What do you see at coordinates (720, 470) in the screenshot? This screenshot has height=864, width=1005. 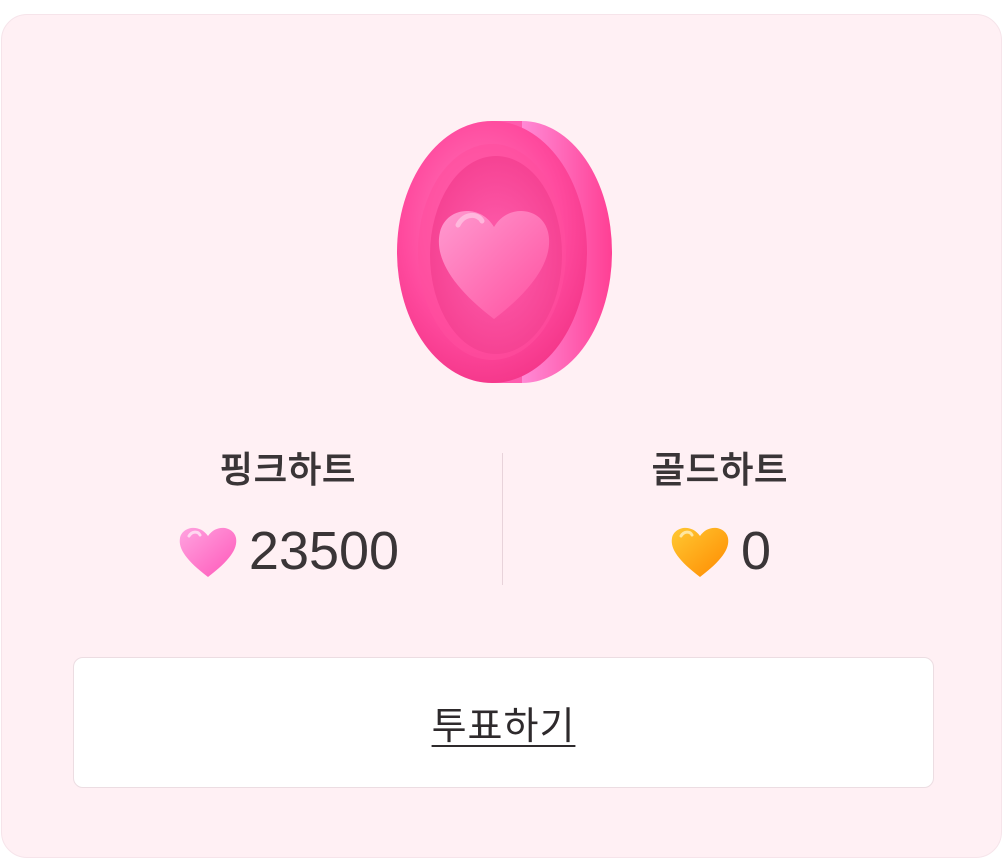 I see `gold-heart-title: 골드하트` at bounding box center [720, 470].